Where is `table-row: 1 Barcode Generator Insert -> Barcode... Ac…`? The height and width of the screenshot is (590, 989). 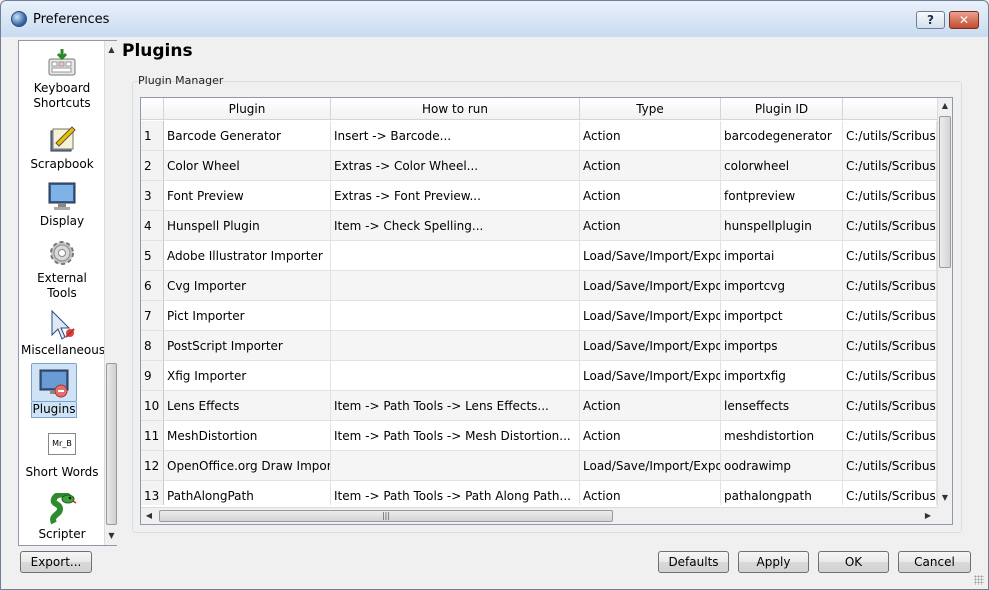
table-row: 1 Barcode Generator Insert -> Barcode... Ac… is located at coordinates (539, 136).